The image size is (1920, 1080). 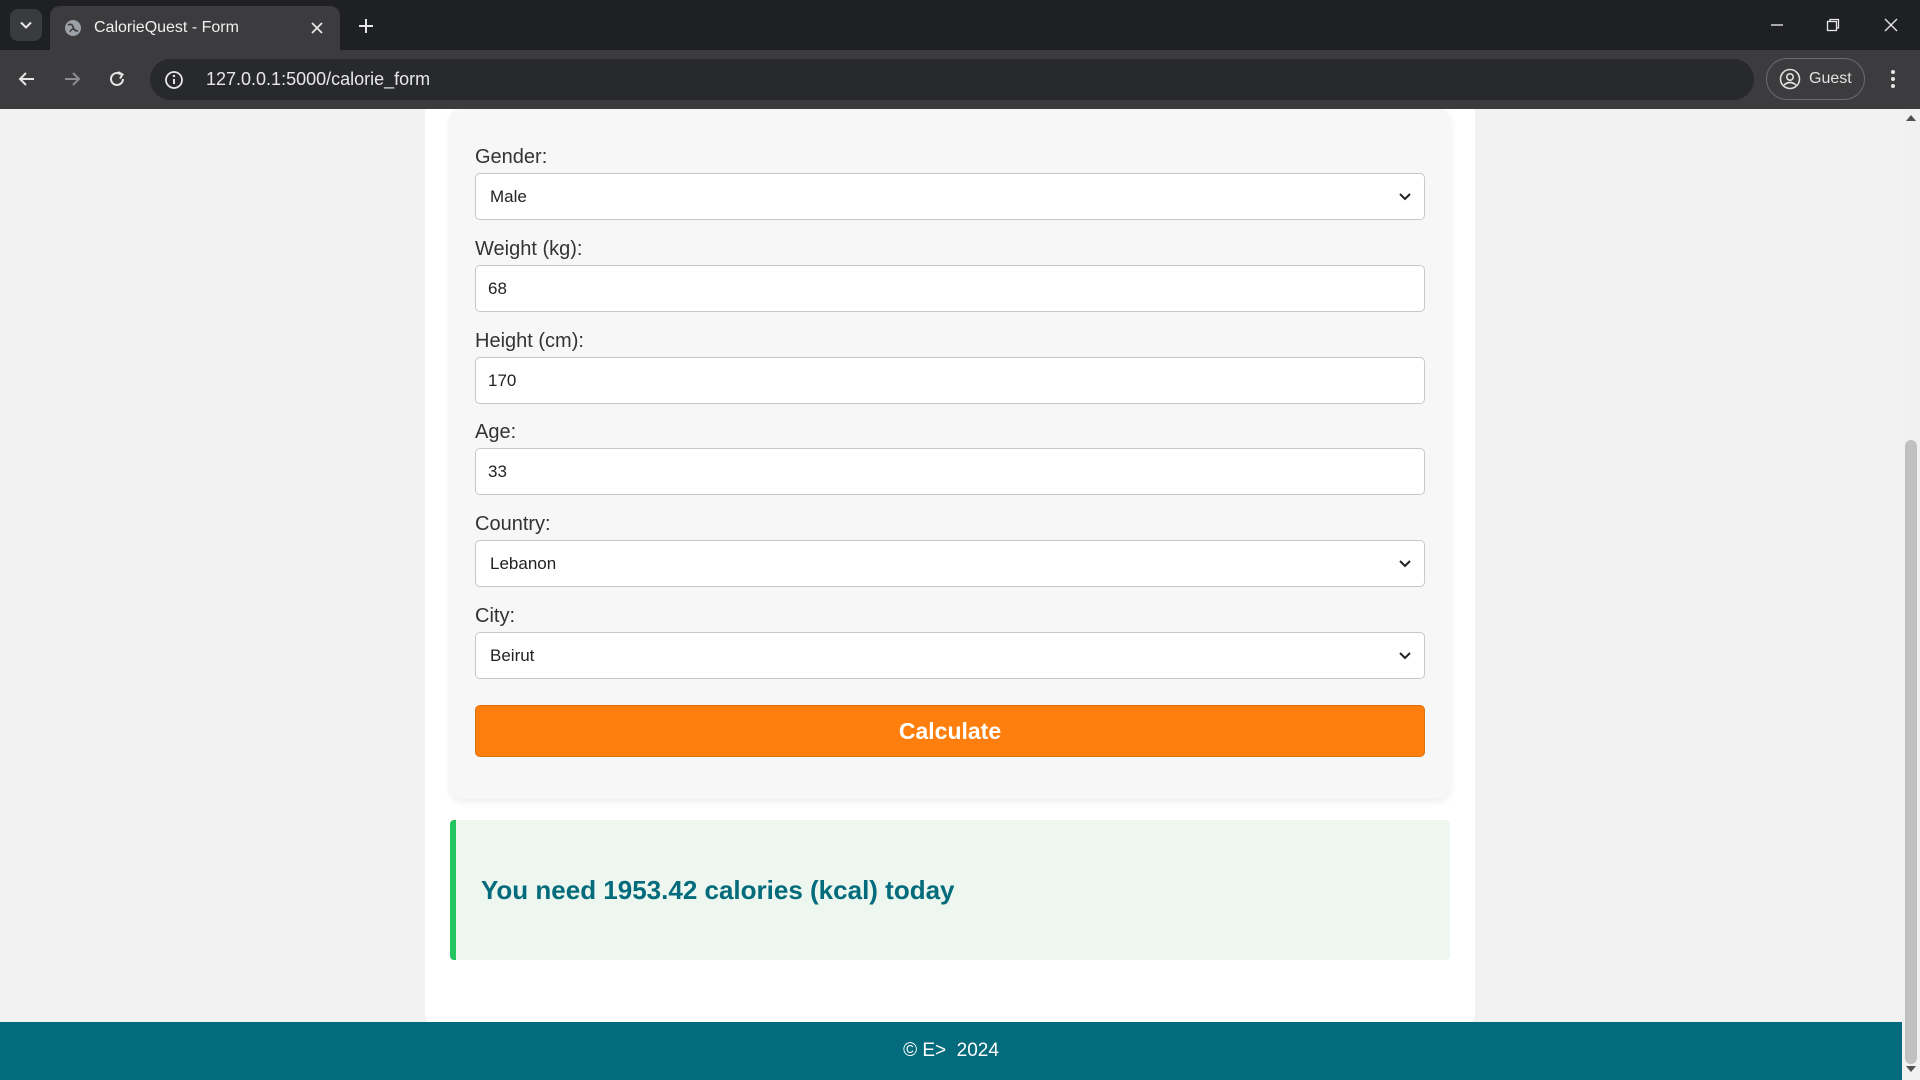 I want to click on city-select: Beirut, so click(x=950, y=655).